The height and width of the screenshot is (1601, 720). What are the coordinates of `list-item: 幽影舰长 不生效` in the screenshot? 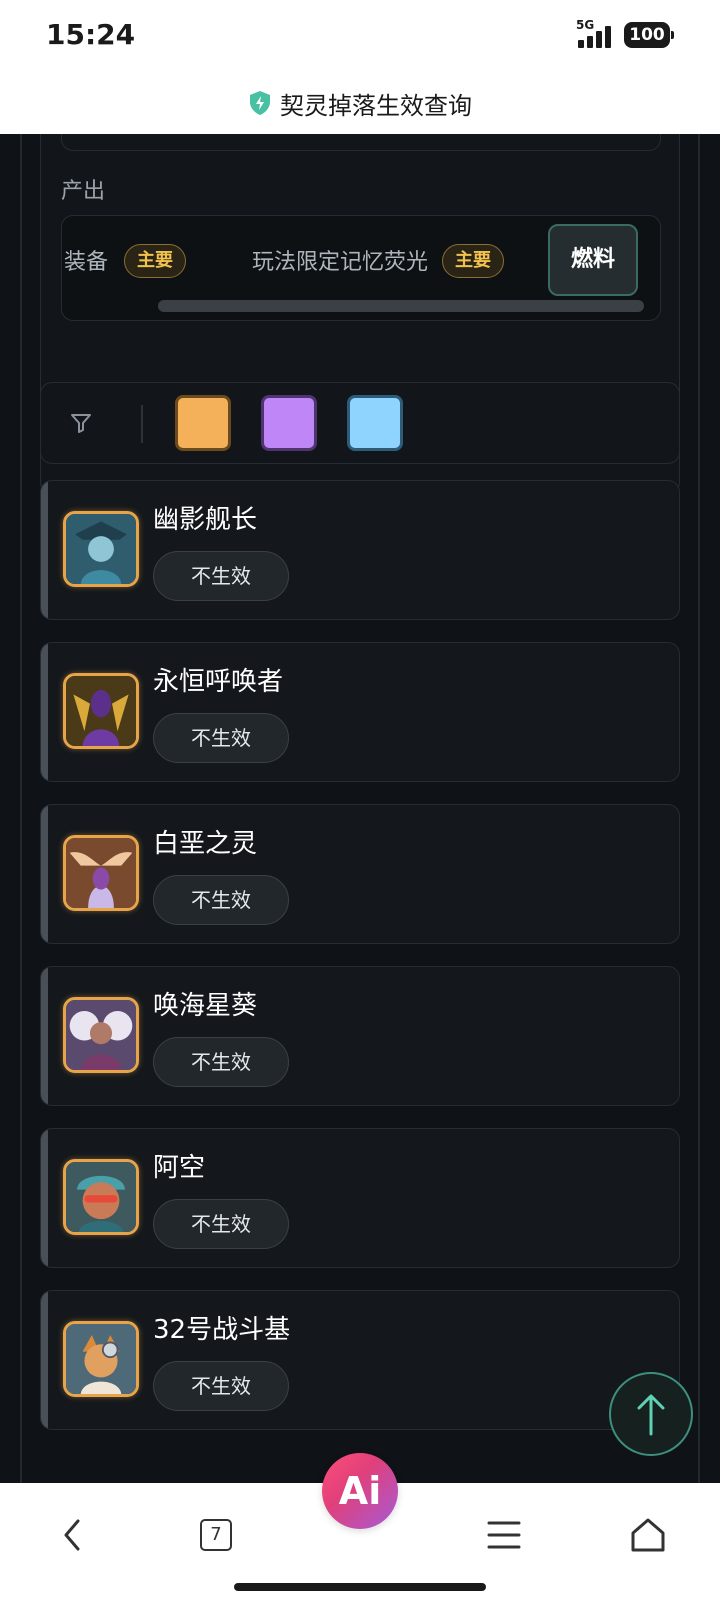 It's located at (360, 550).